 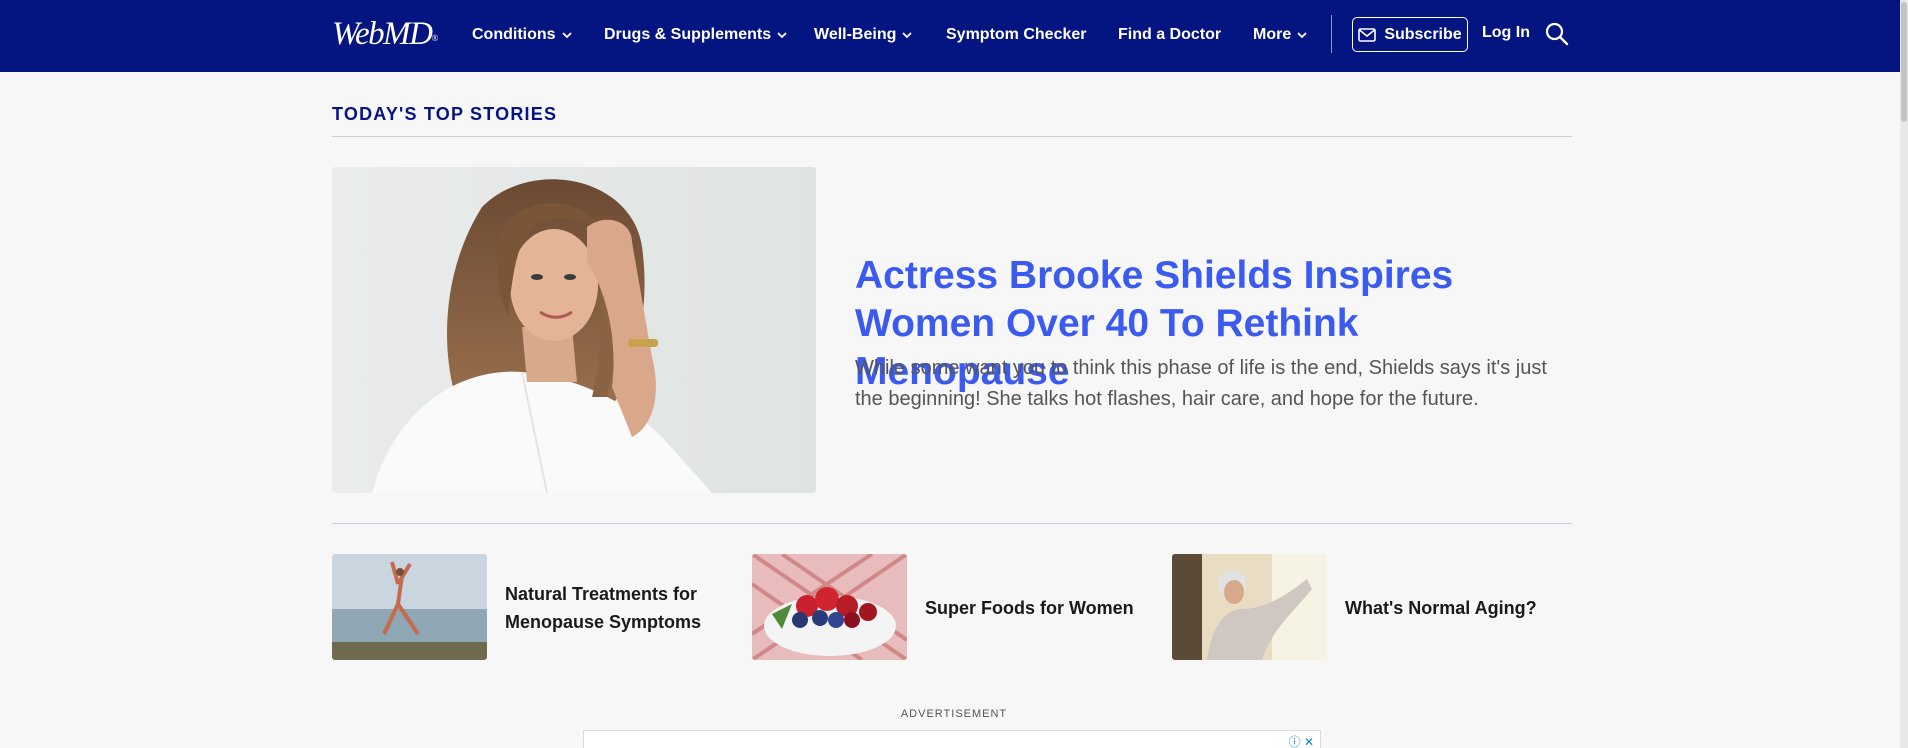 I want to click on nav-find-a-doctor: Find a Doctor, so click(x=1169, y=35).